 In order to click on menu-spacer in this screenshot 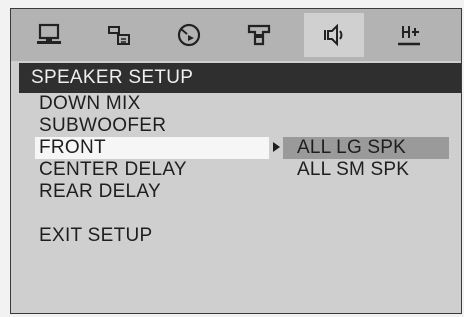, I will do `click(154, 214)`.